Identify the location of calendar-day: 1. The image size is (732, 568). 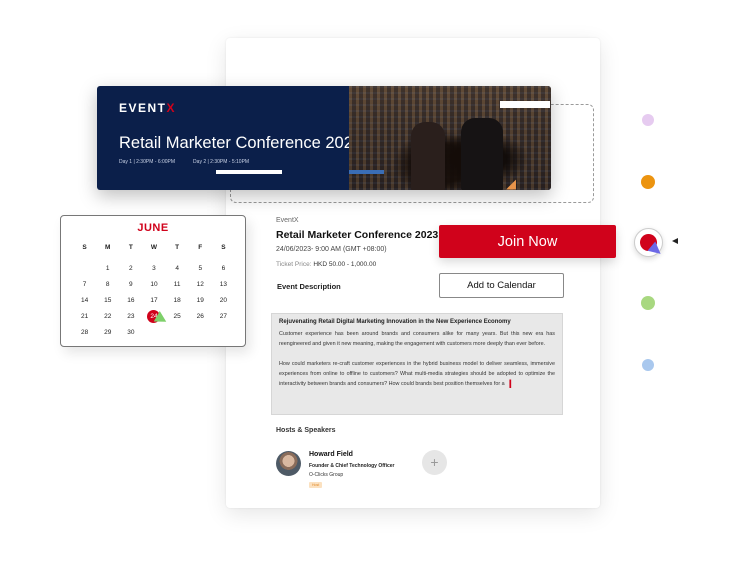
(107, 268).